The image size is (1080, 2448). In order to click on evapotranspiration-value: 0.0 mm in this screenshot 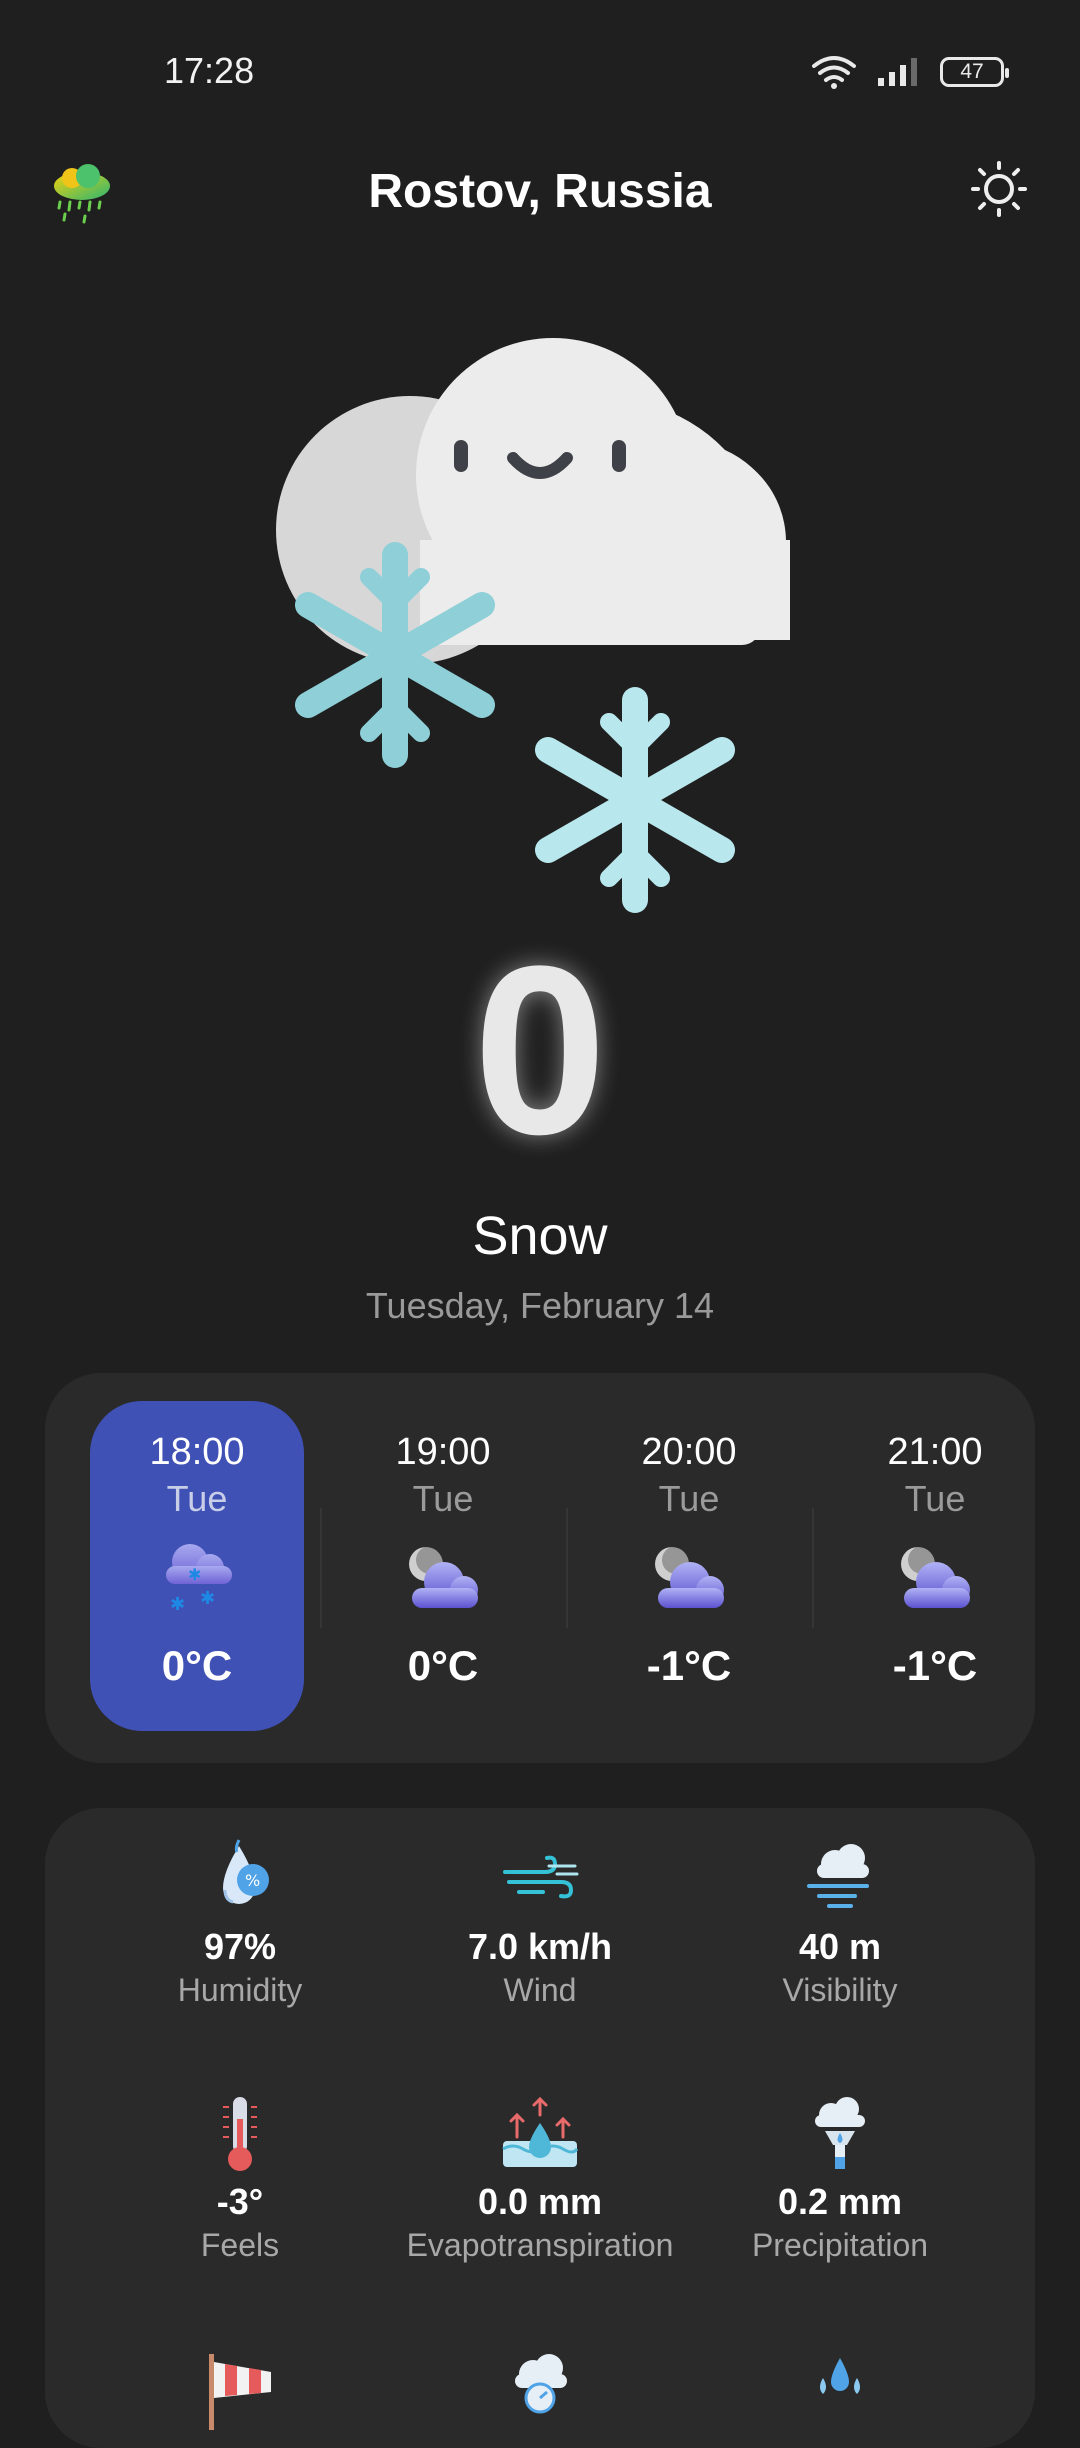, I will do `click(540, 2201)`.